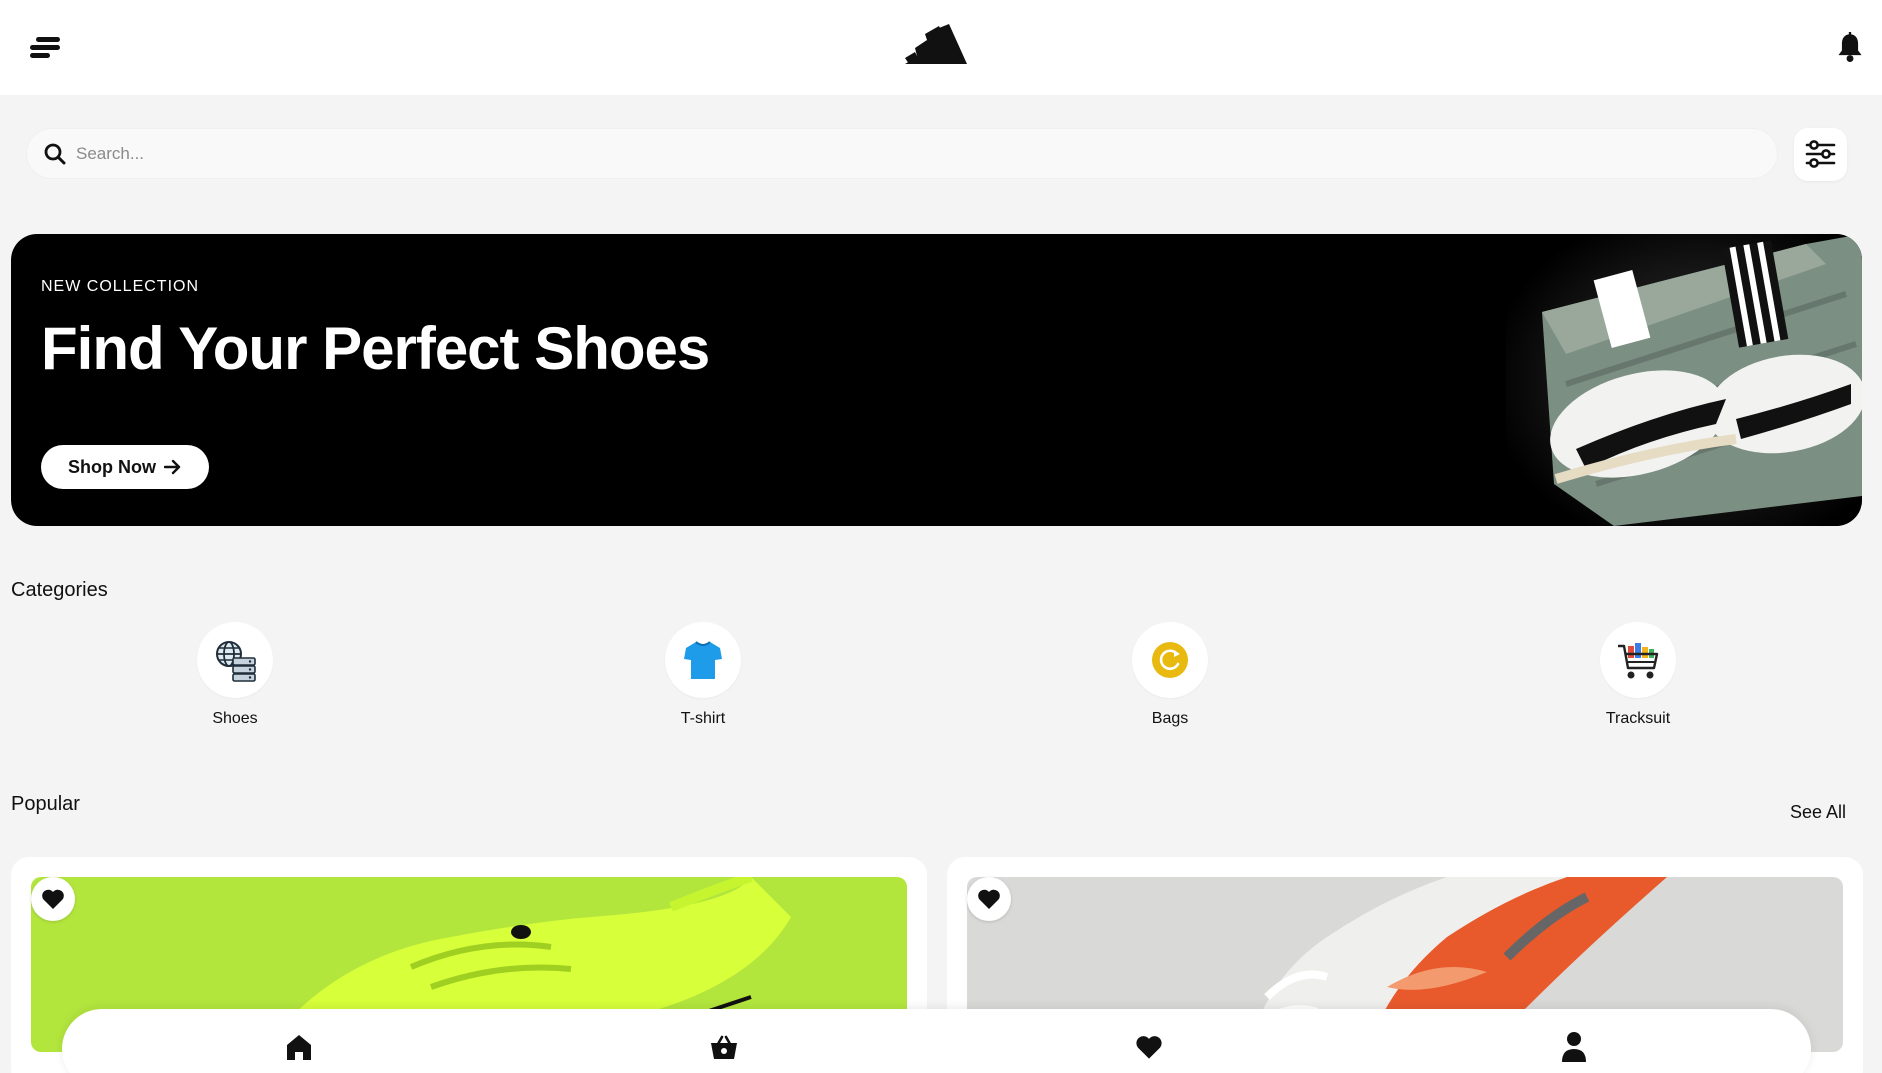 The height and width of the screenshot is (1073, 1882). I want to click on bell-icon, so click(1850, 47).